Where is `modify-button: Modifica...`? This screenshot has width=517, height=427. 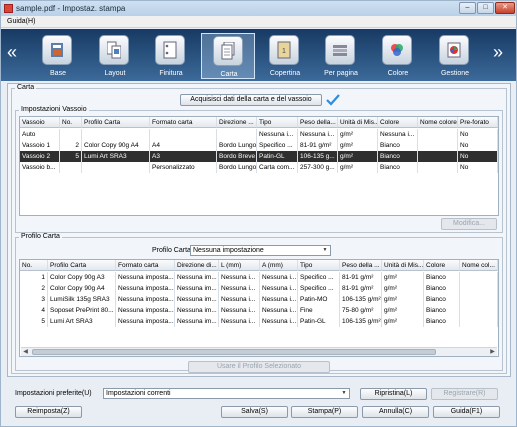
modify-button: Modifica... is located at coordinates (469, 224).